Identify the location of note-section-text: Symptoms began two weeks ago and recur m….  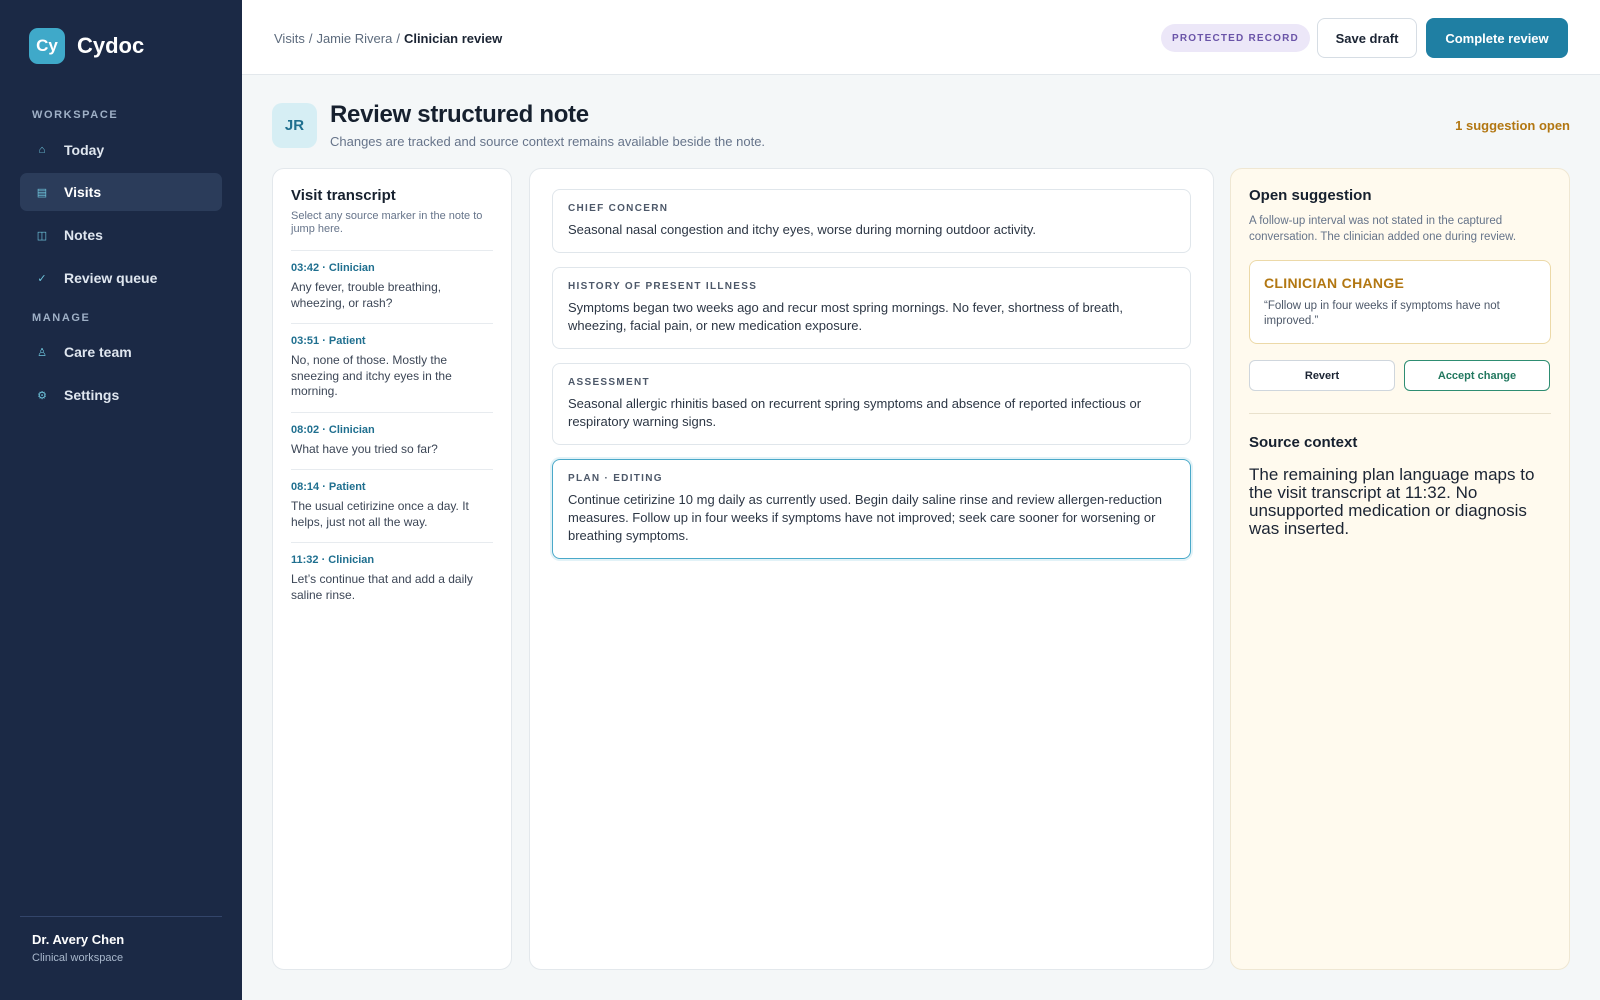
(845, 316).